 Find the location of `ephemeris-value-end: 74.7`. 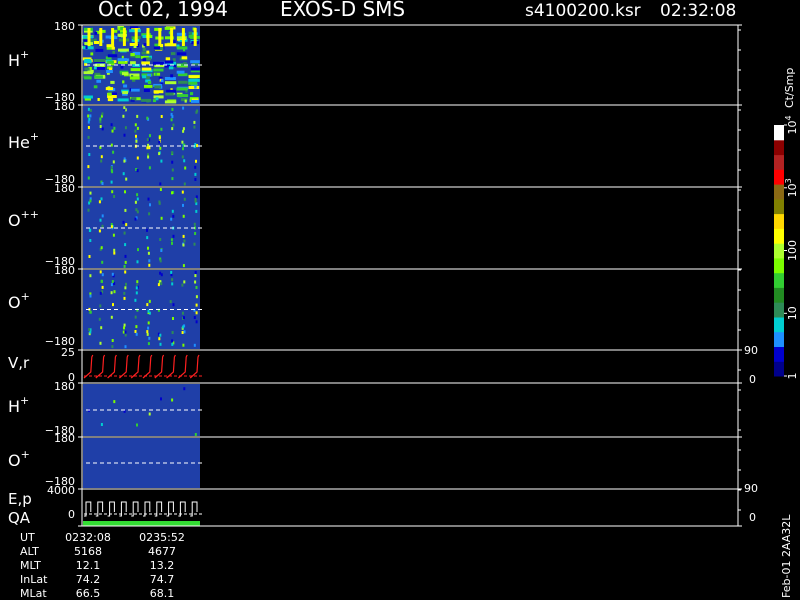

ephemeris-value-end: 74.7 is located at coordinates (162, 579).